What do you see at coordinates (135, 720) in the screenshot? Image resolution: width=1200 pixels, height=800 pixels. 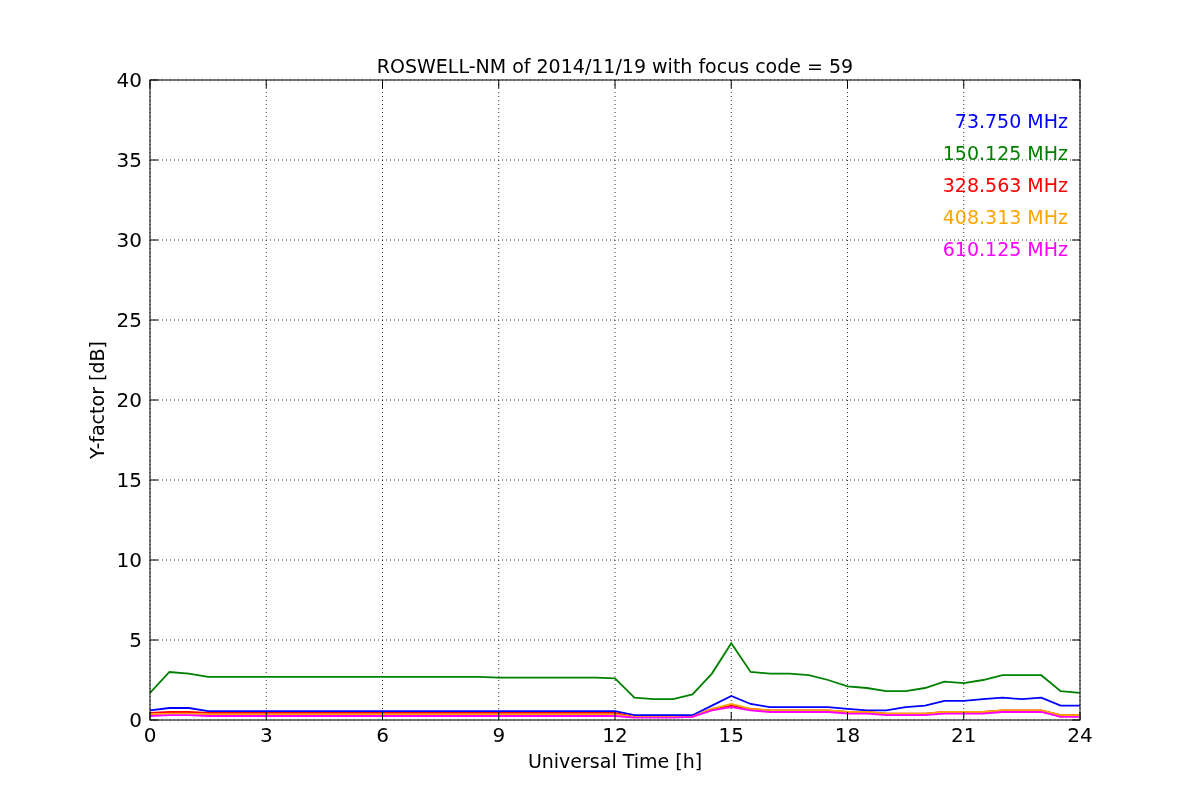 I see `y-tick-label: 0` at bounding box center [135, 720].